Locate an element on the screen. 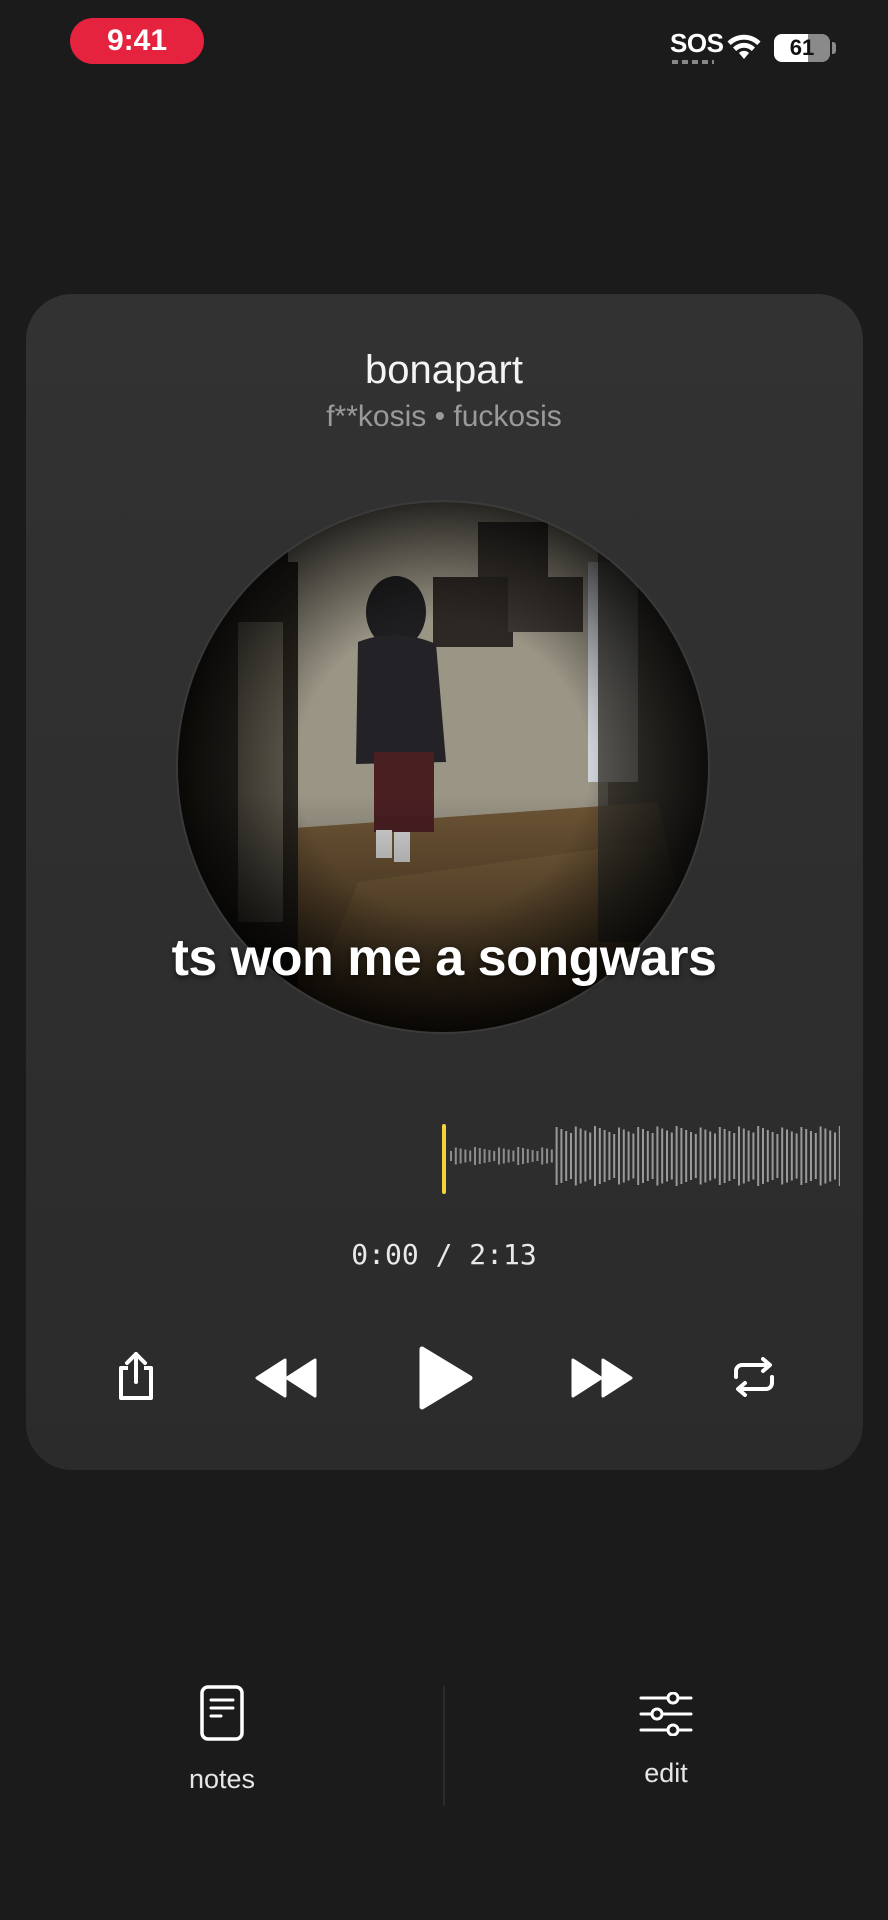 The width and height of the screenshot is (888, 1920). battery-cap is located at coordinates (834, 48).